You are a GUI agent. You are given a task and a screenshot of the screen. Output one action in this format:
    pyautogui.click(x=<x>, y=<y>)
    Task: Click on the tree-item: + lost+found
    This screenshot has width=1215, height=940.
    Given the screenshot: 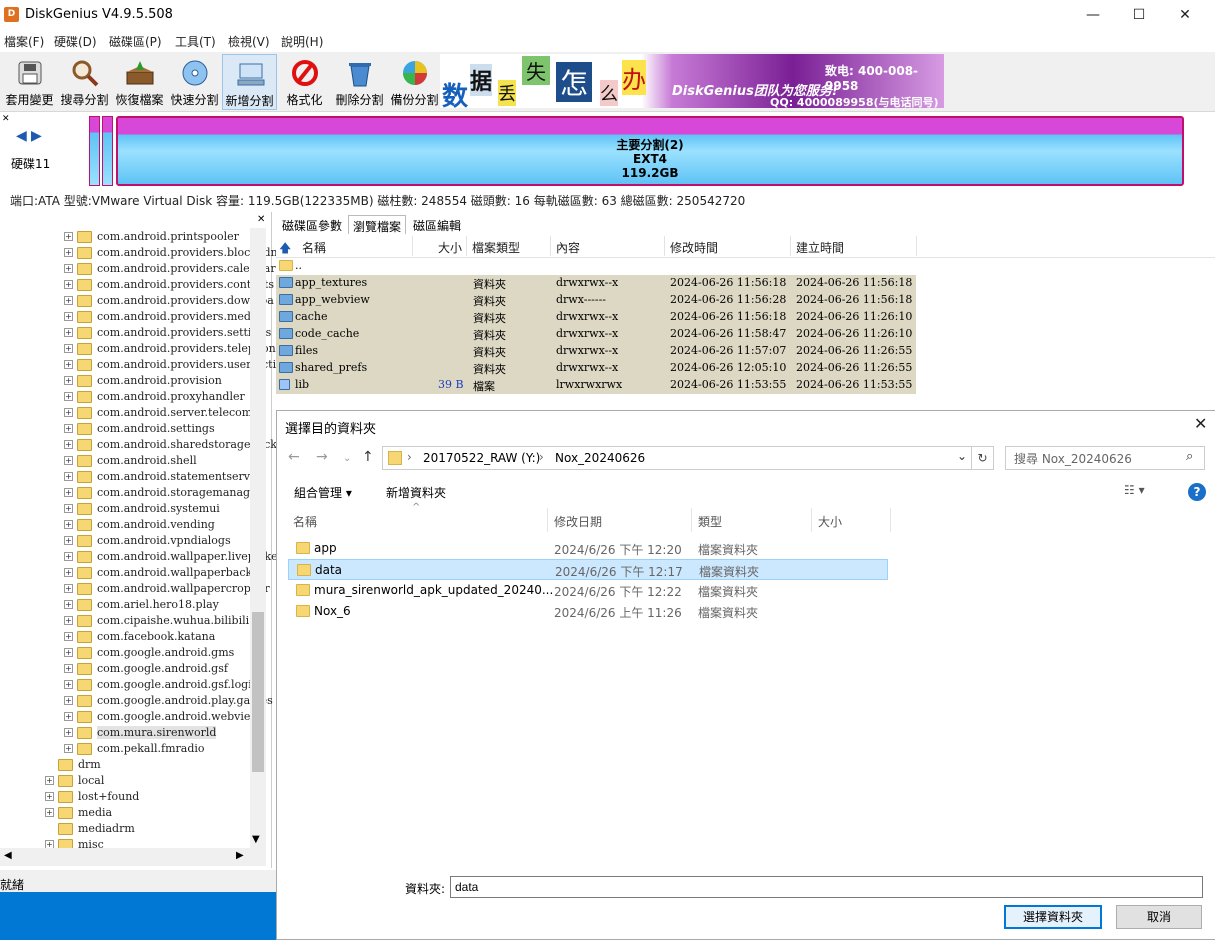 What is the action you would take?
    pyautogui.click(x=125, y=798)
    